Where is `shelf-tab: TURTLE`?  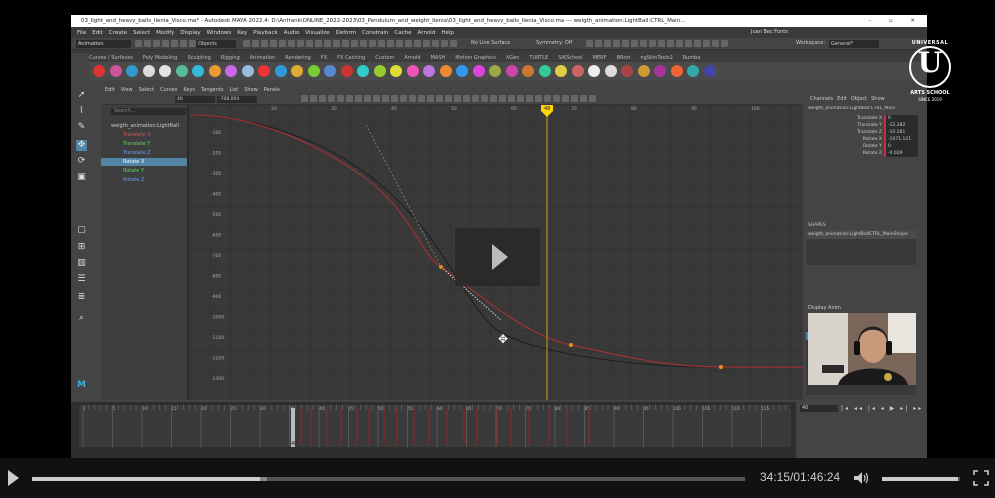 shelf-tab: TURTLE is located at coordinates (538, 58).